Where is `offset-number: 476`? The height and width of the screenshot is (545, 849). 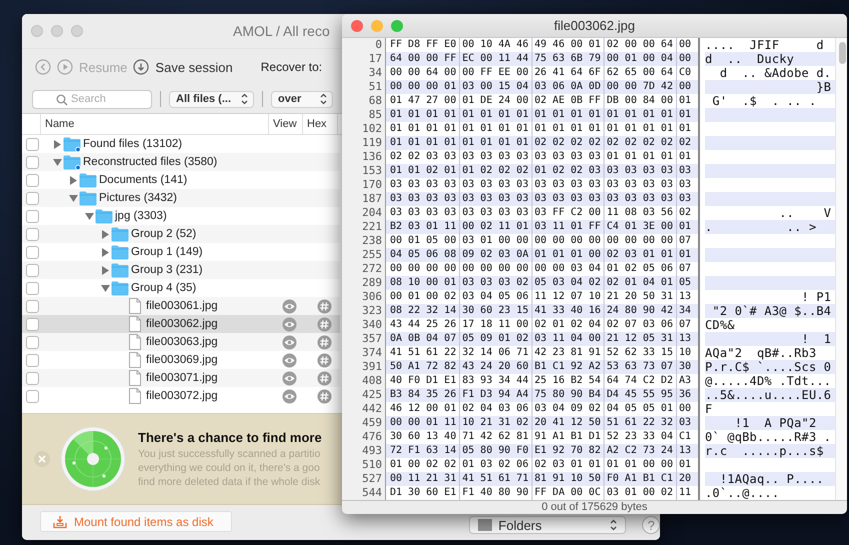 offset-number: 476 is located at coordinates (372, 436).